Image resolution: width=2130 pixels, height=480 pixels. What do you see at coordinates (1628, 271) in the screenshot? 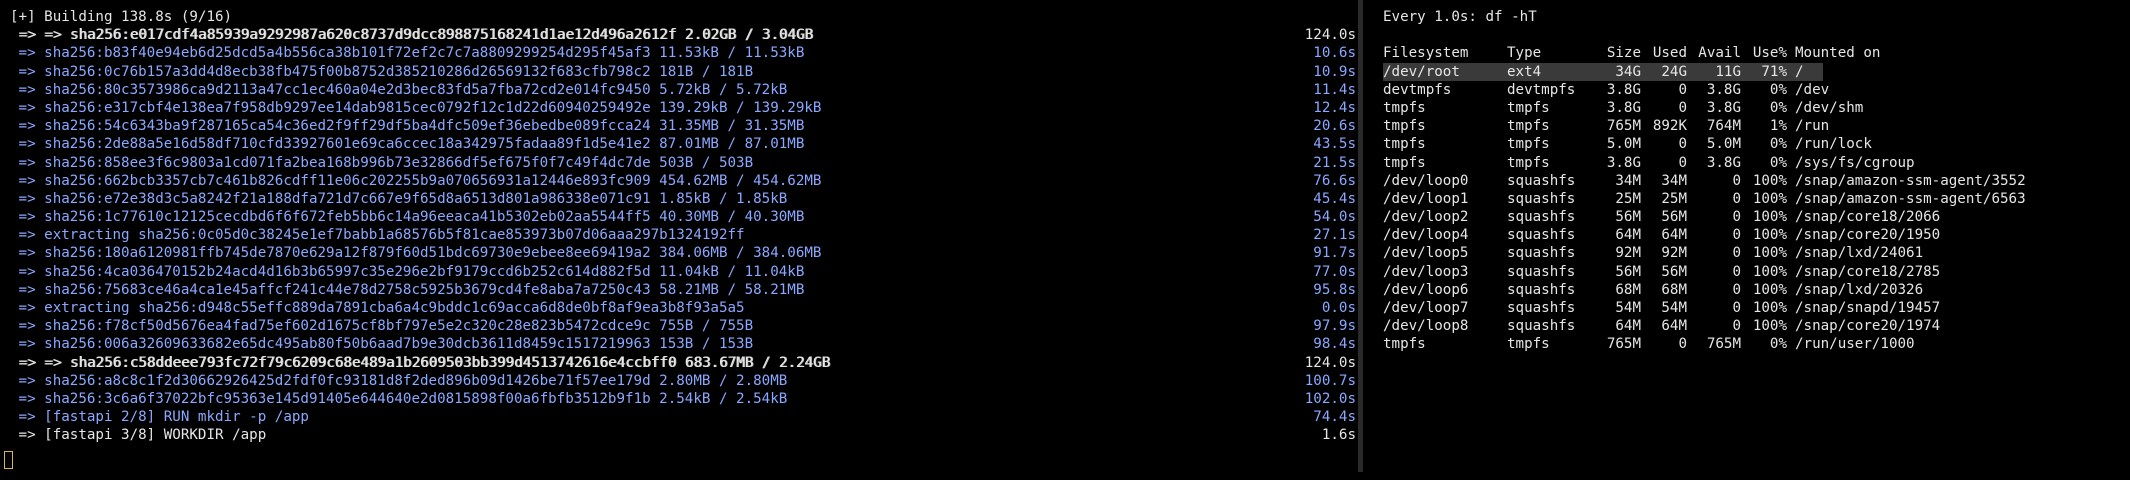
I see `df-size: 56M` at bounding box center [1628, 271].